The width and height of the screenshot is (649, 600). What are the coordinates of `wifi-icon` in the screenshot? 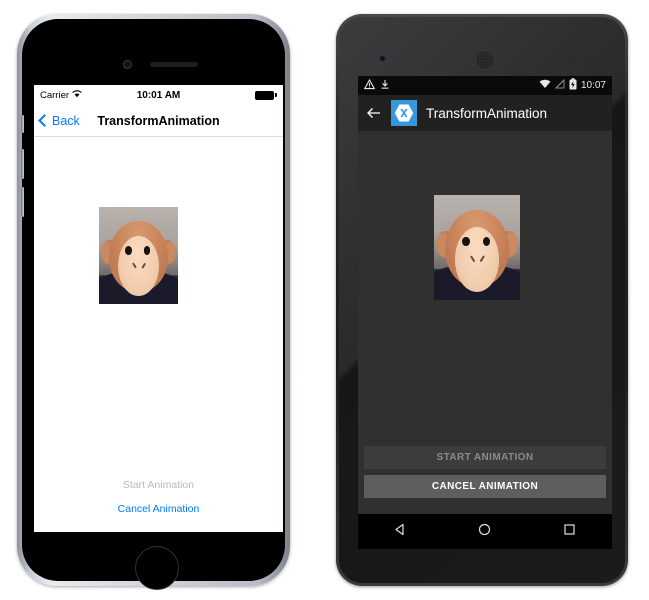 It's located at (545, 85).